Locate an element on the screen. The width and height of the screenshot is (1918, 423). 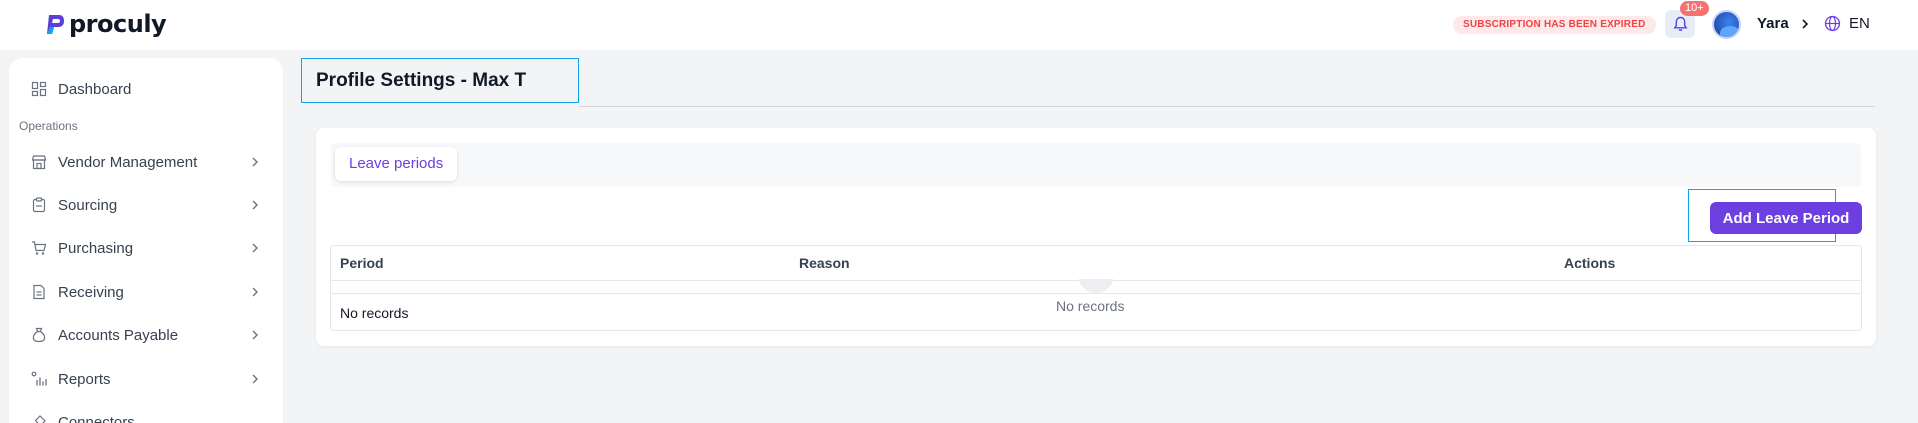
brand-logo: proculy is located at coordinates (106, 24).